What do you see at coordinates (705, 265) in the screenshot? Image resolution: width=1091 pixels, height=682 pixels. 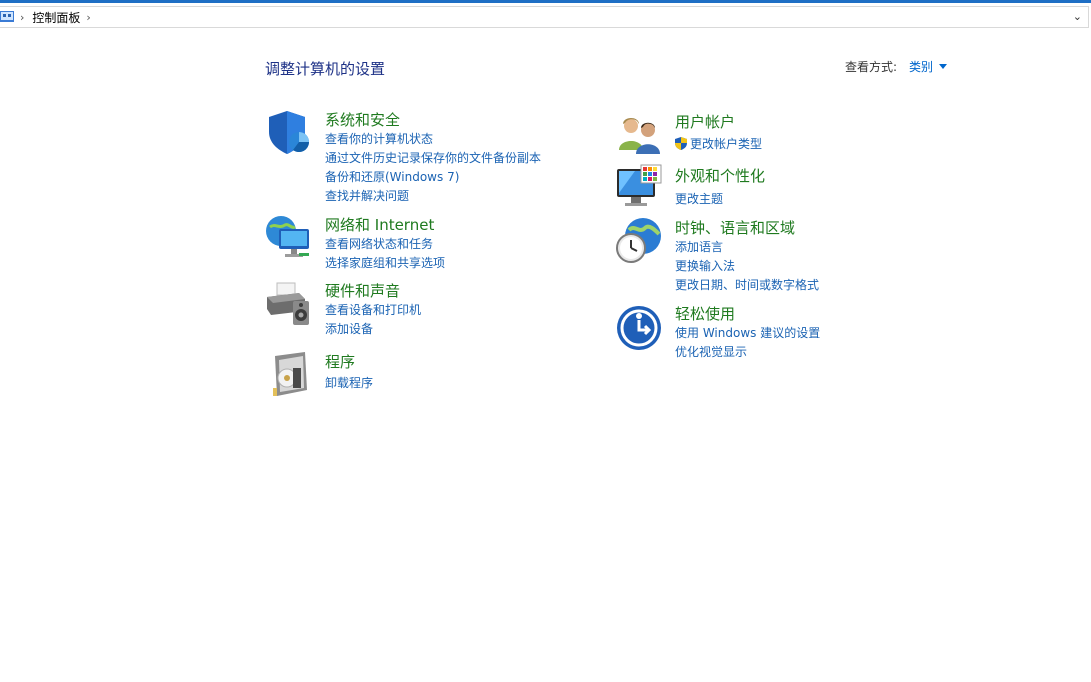 I see `link-change-input-method: 更换输入法` at bounding box center [705, 265].